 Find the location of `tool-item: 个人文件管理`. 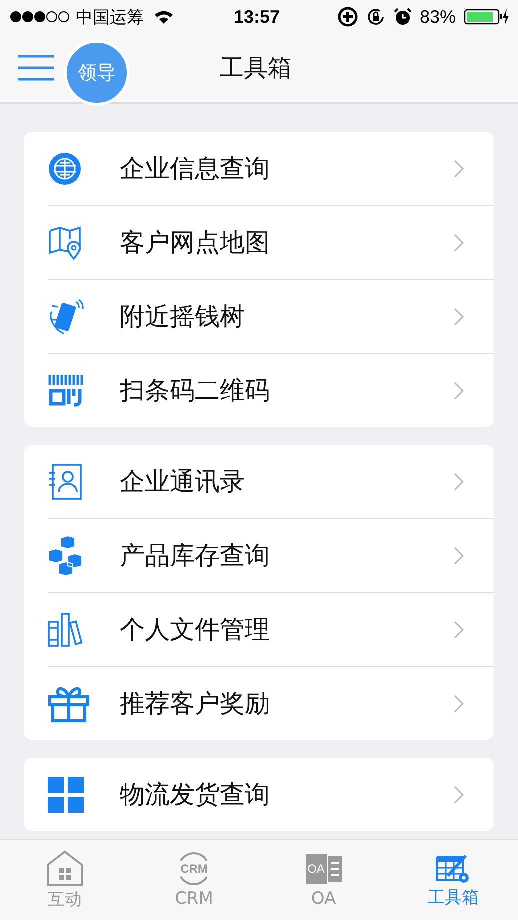

tool-item: 个人文件管理 is located at coordinates (271, 630).